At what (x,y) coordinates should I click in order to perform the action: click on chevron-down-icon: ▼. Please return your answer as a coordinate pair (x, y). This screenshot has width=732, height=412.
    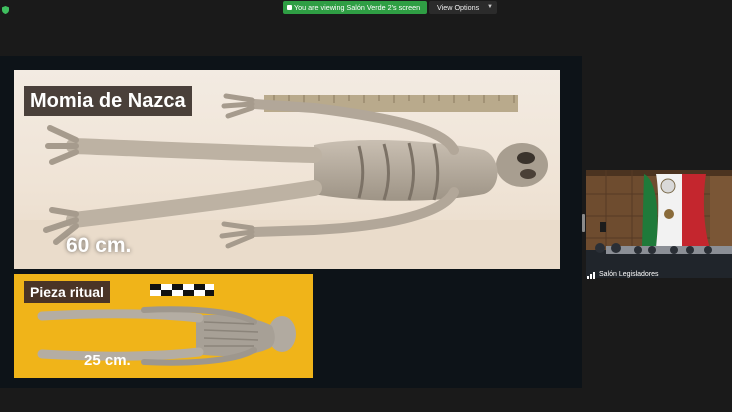
    Looking at the image, I should click on (490, 7).